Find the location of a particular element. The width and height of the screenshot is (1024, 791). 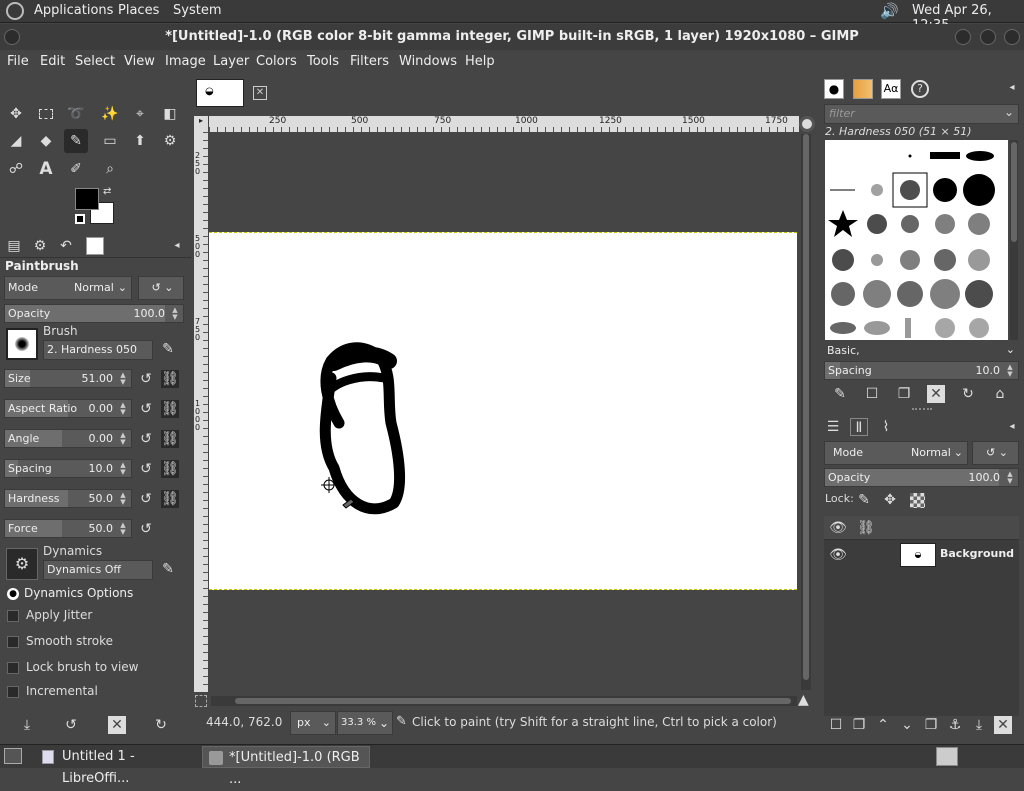

reset-spacing-icon: ↺ is located at coordinates (146, 469).